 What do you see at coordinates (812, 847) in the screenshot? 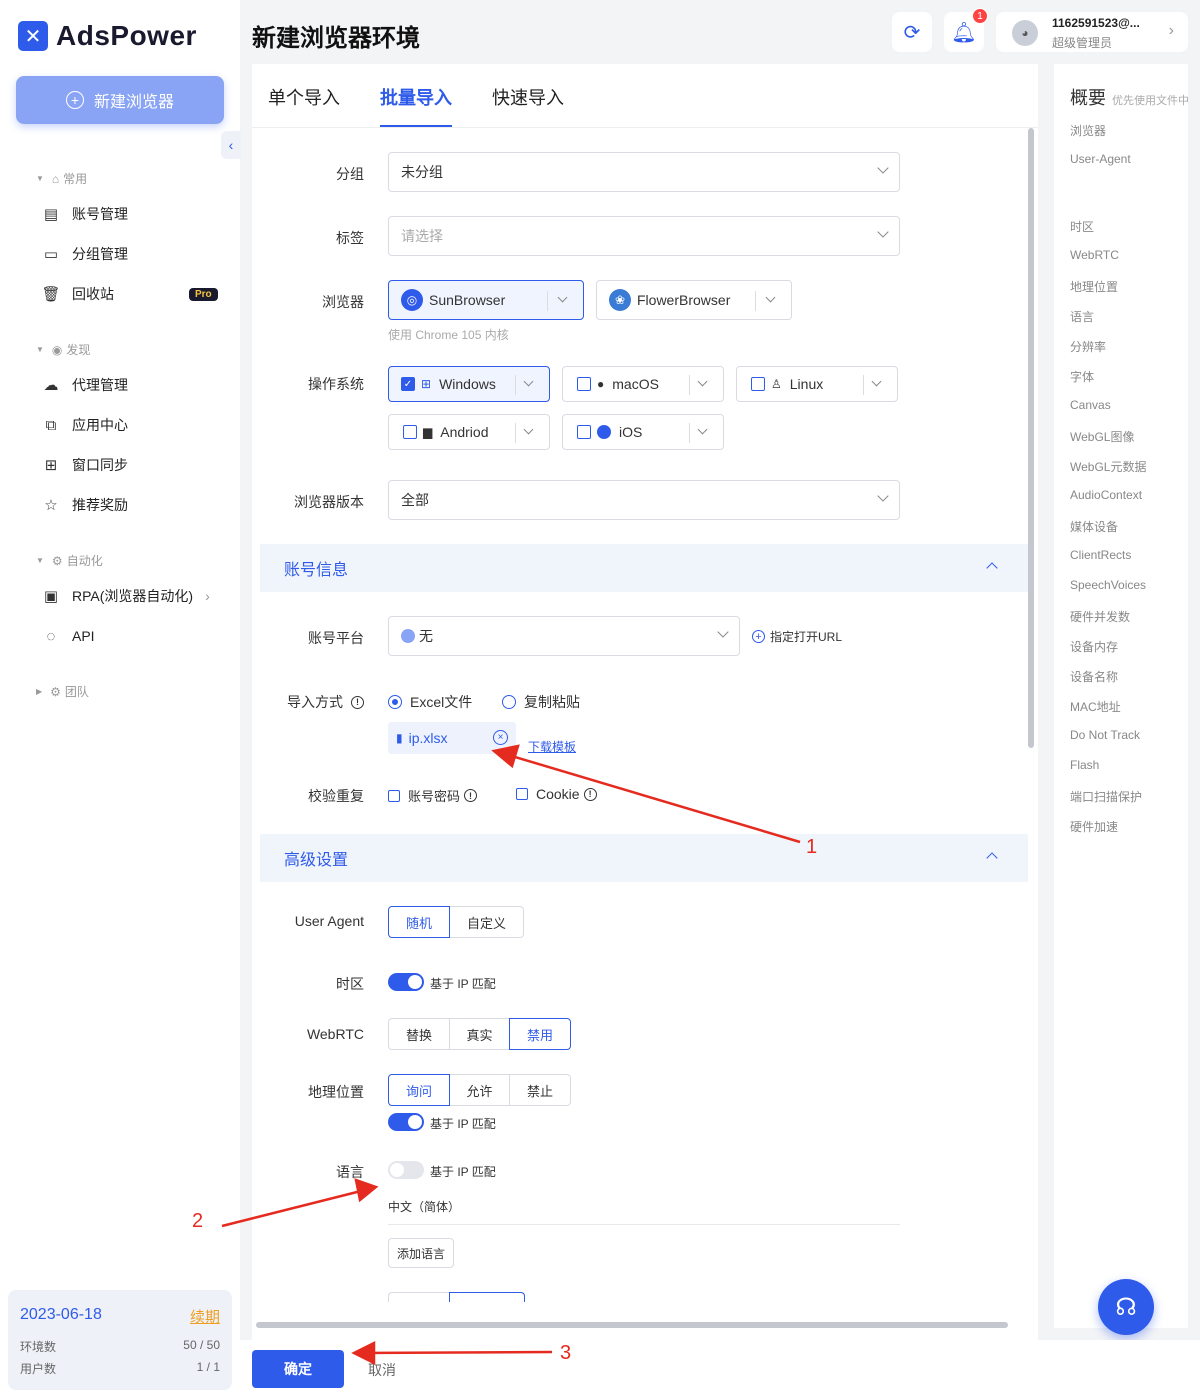
I see `annotation-label-1: 1` at bounding box center [812, 847].